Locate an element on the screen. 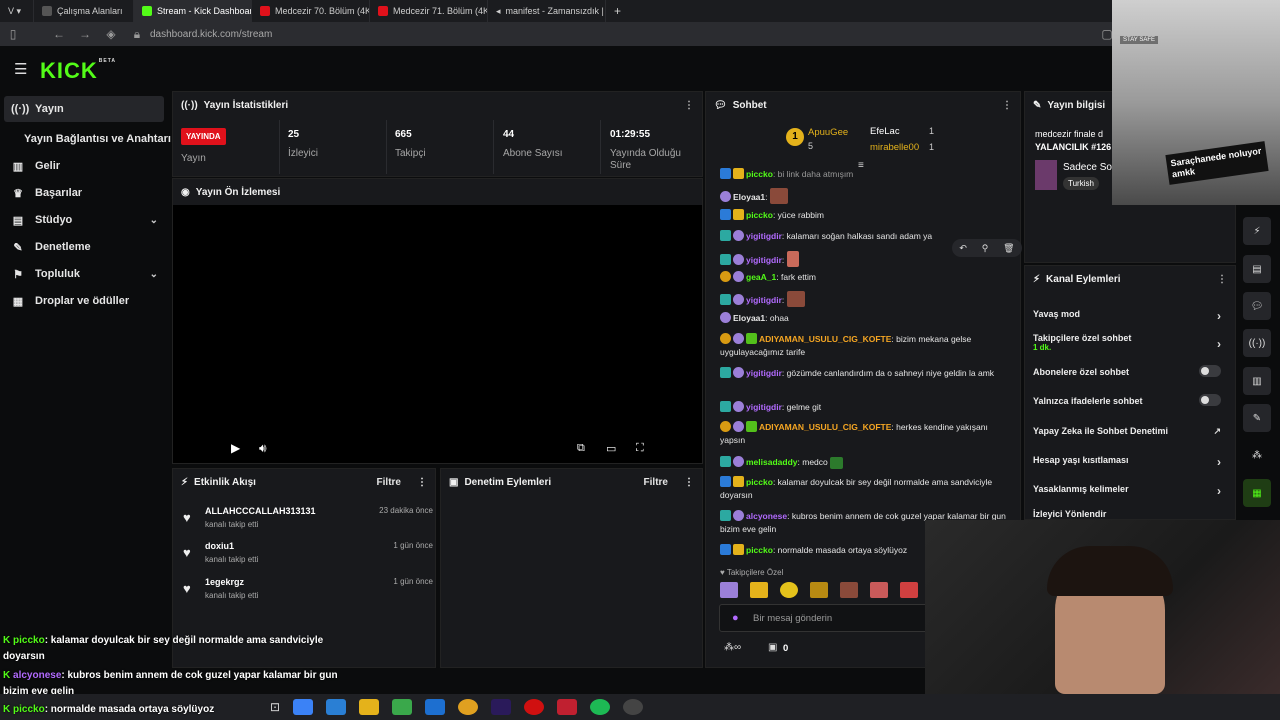 This screenshot has width=1280, height=720. volume-icon: 🔊︎ is located at coordinates (263, 448).